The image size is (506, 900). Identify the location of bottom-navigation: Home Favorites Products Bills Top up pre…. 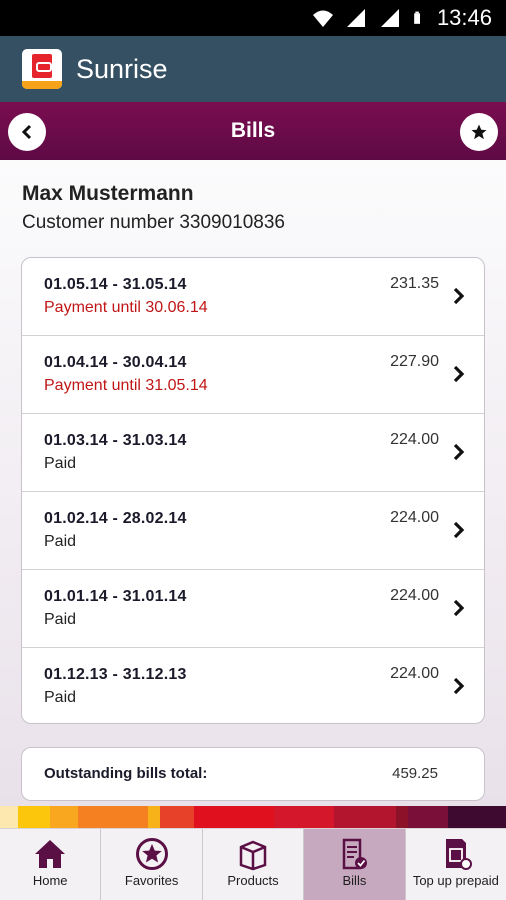
(253, 864).